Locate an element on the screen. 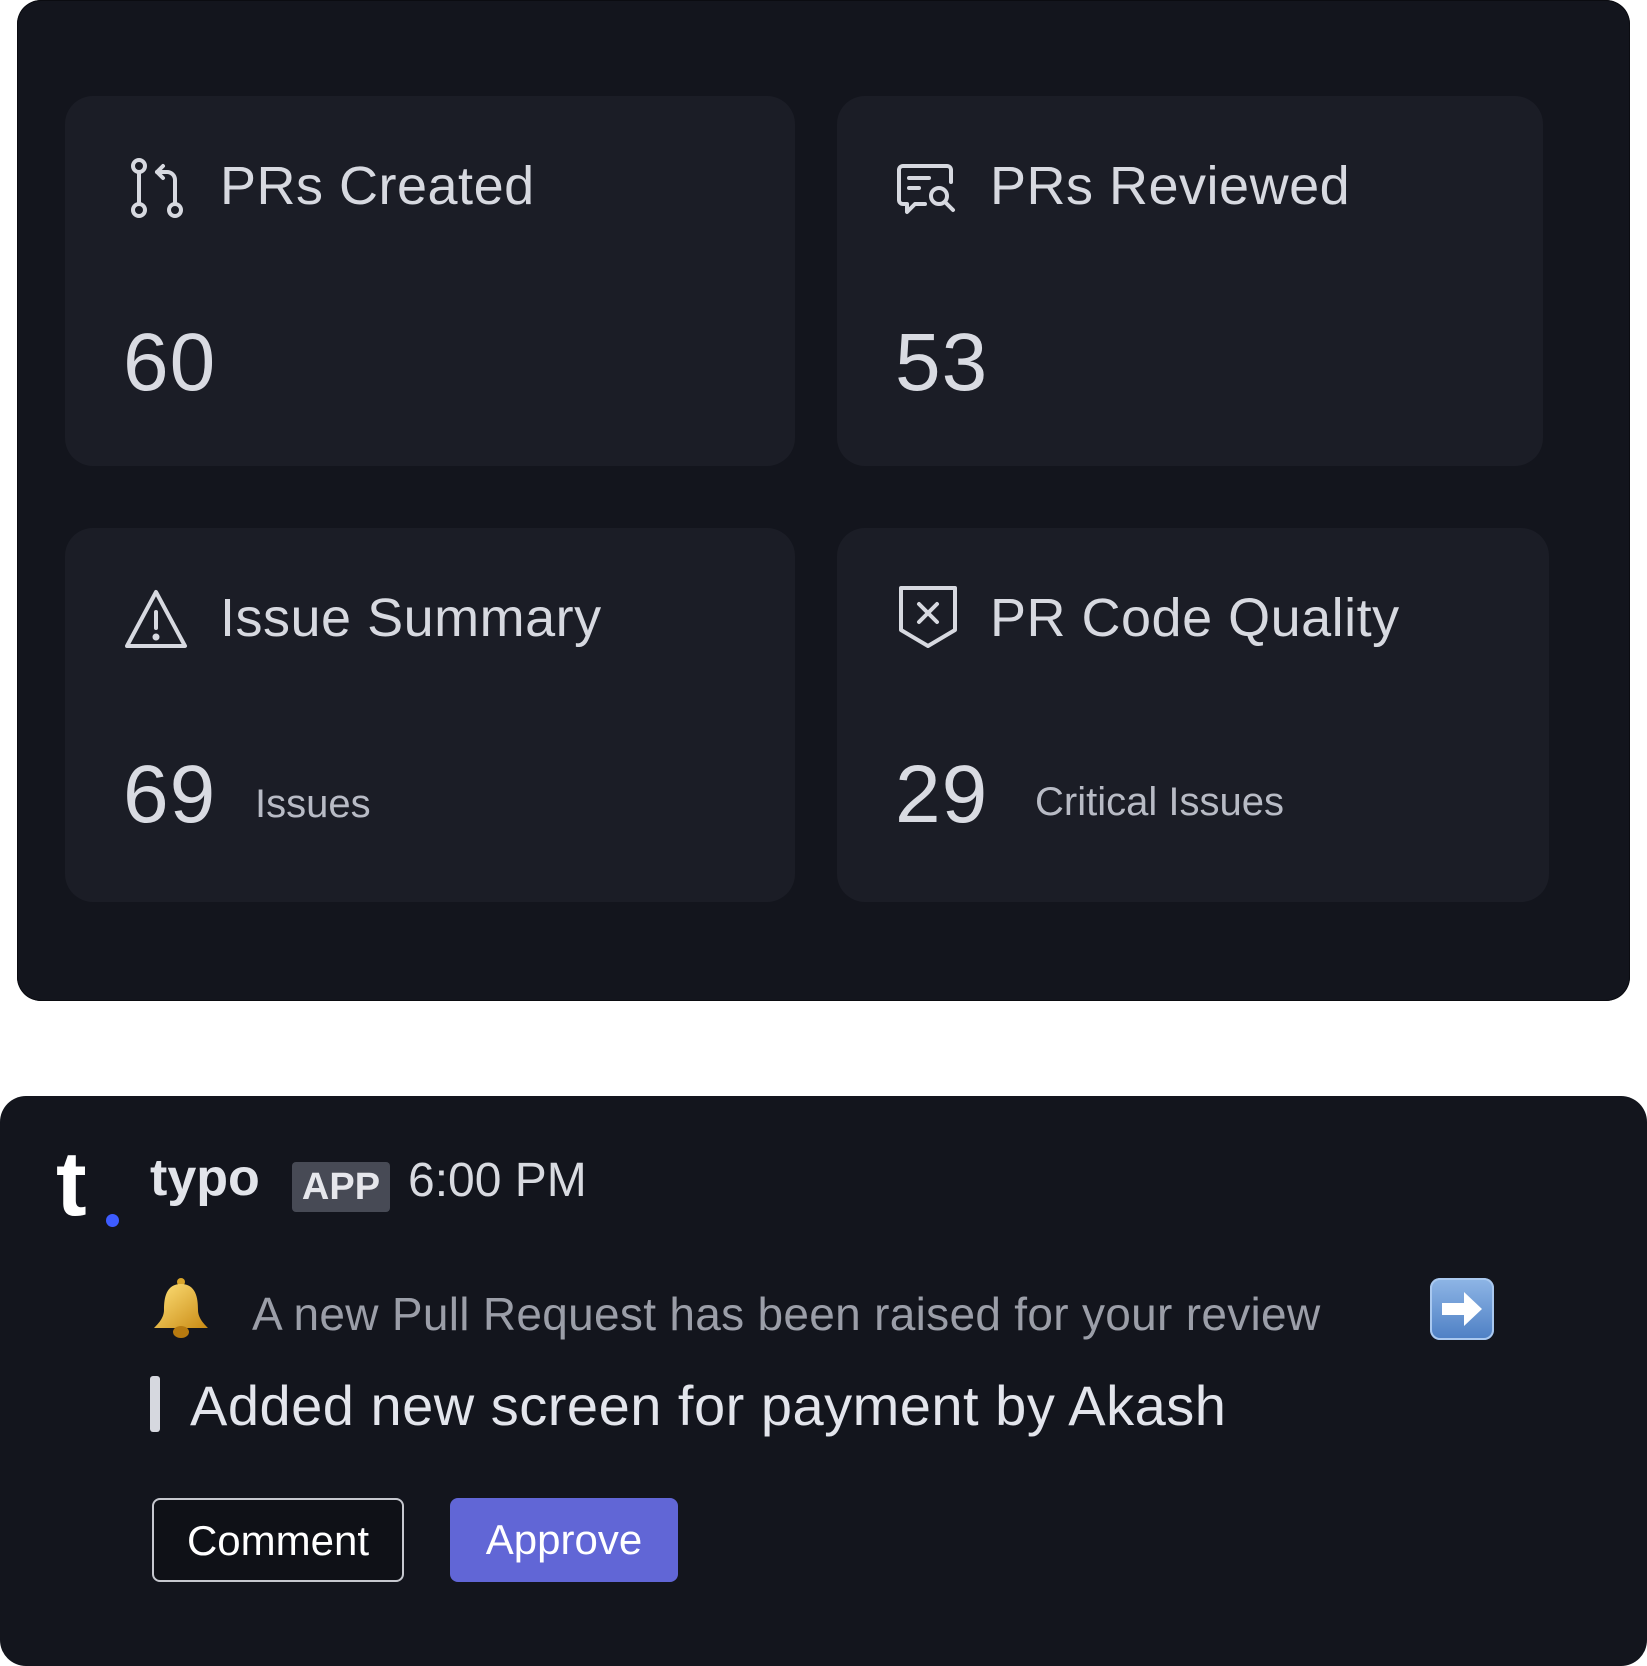 Image resolution: width=1647 pixels, height=1666 pixels. card-title: PRs Created is located at coordinates (377, 186).